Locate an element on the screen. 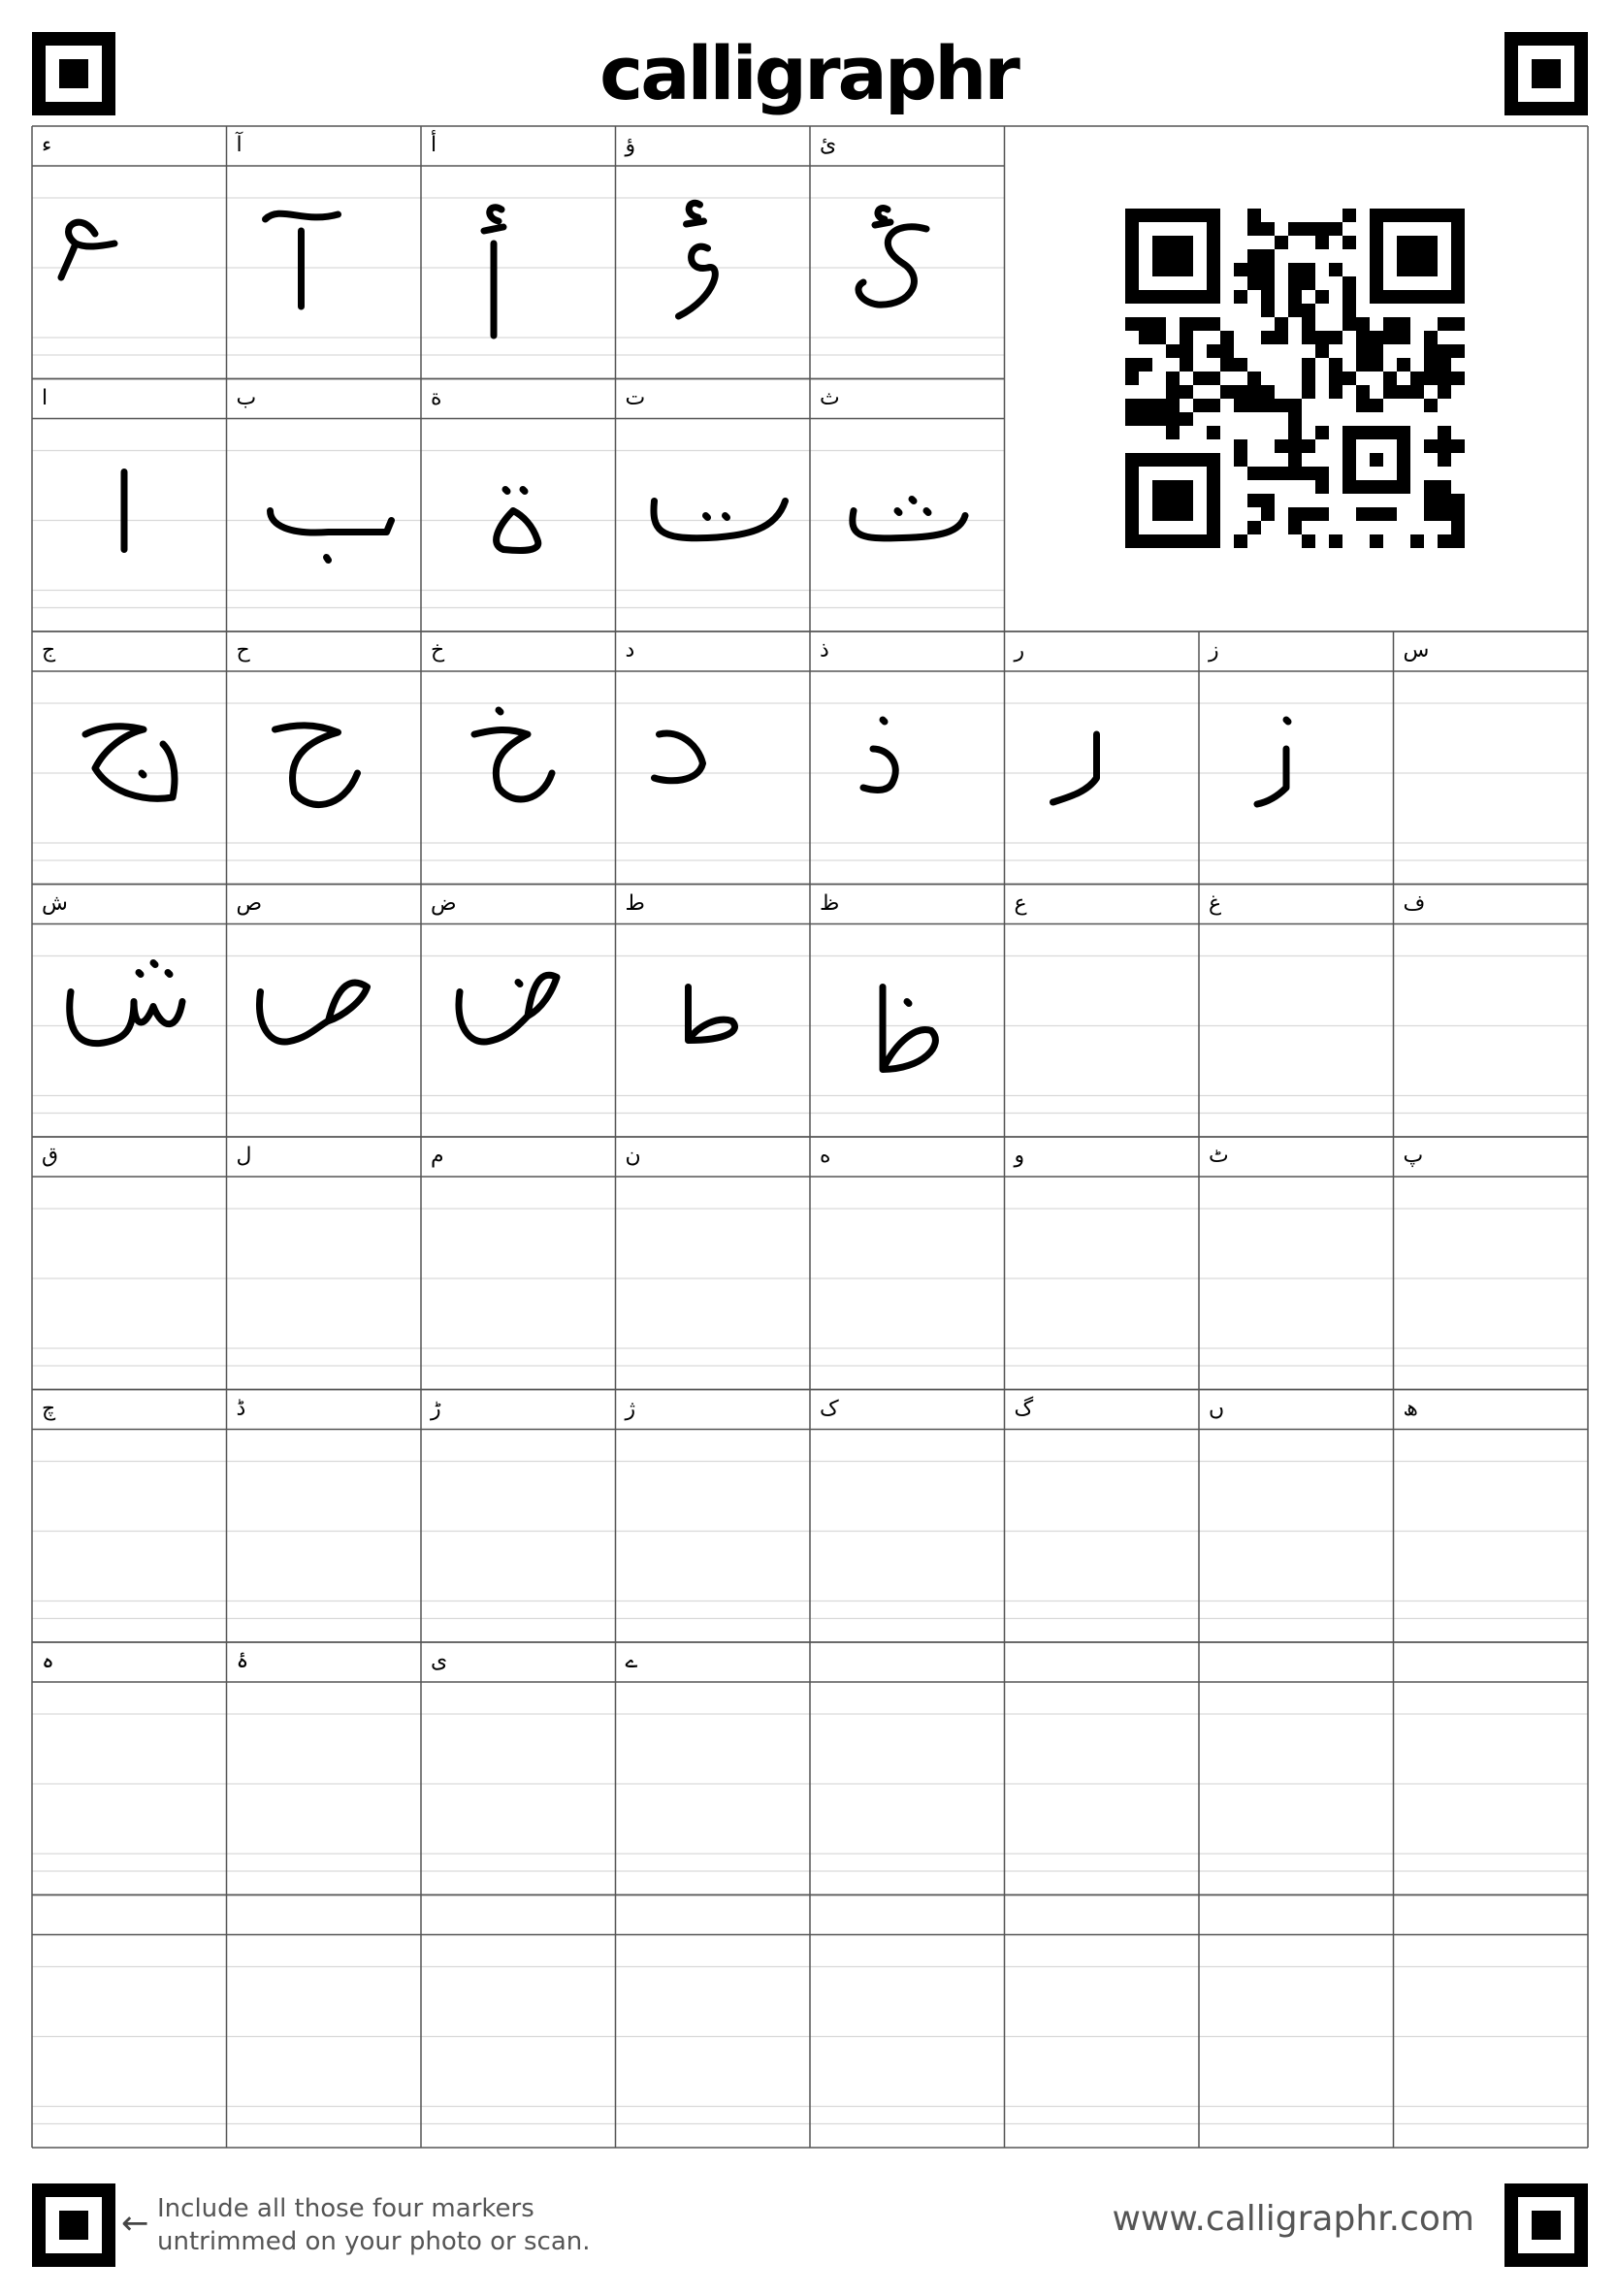 This screenshot has width=1617, height=2296. cell-label: ج is located at coordinates (49, 651).